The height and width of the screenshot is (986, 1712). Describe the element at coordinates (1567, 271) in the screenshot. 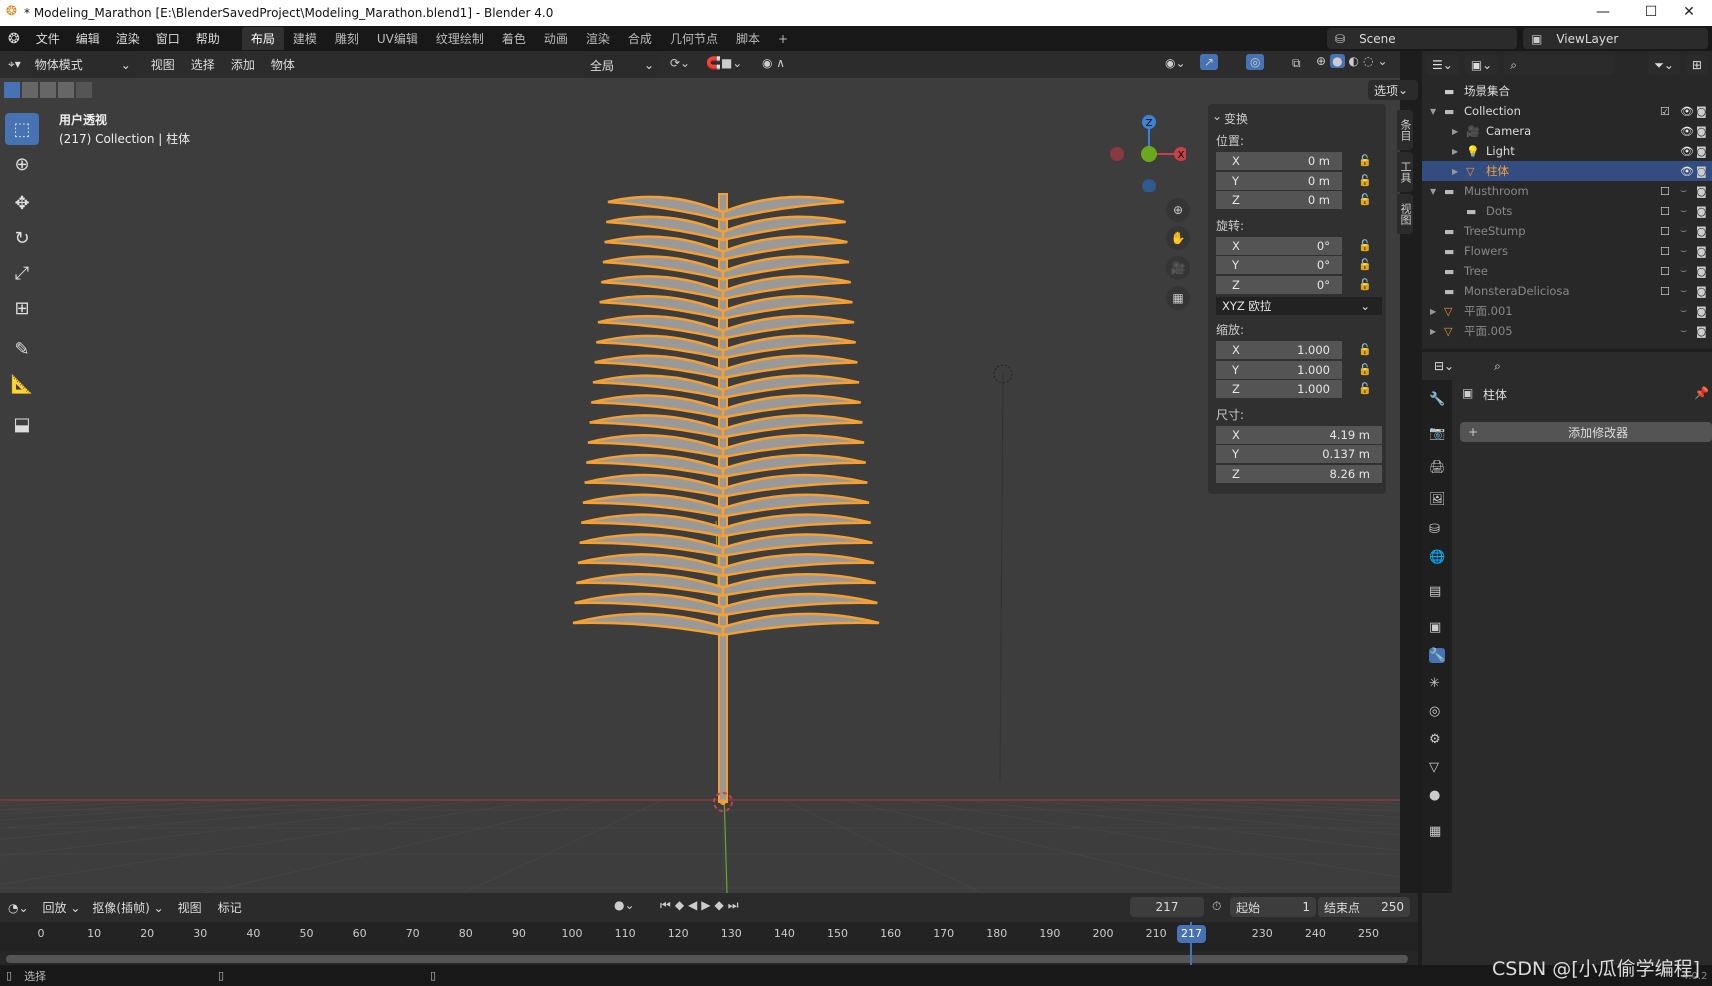

I see `outliner-row: ▬ Tree ☐ ⌣ ◙` at that location.